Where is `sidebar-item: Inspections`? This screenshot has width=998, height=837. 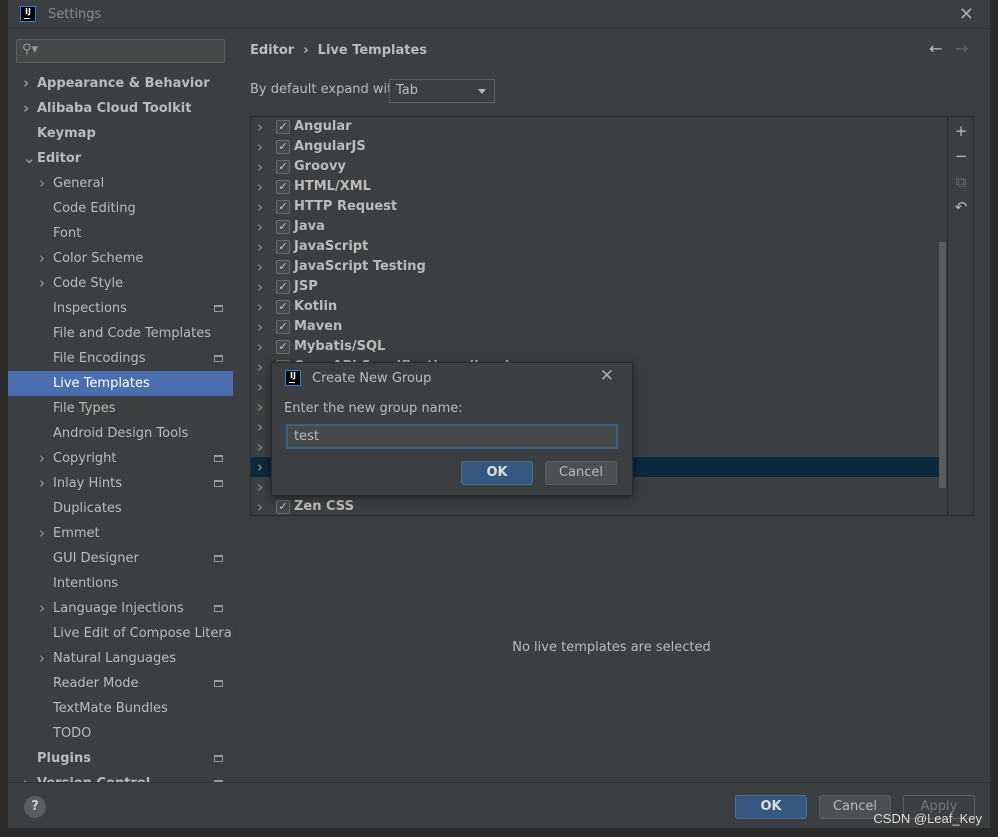
sidebar-item: Inspections is located at coordinates (120, 308).